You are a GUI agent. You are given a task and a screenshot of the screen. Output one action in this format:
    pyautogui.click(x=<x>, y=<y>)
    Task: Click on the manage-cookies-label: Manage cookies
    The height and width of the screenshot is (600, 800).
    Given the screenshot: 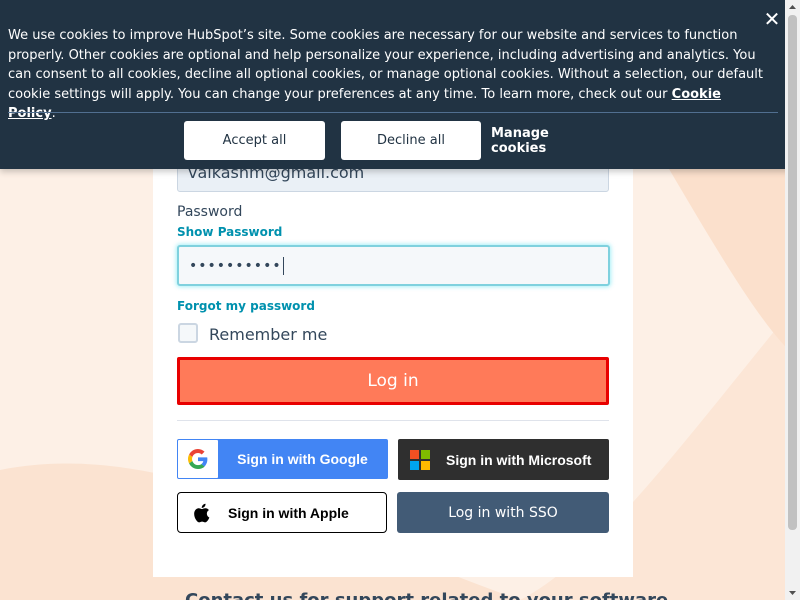 What is the action you would take?
    pyautogui.click(x=520, y=140)
    